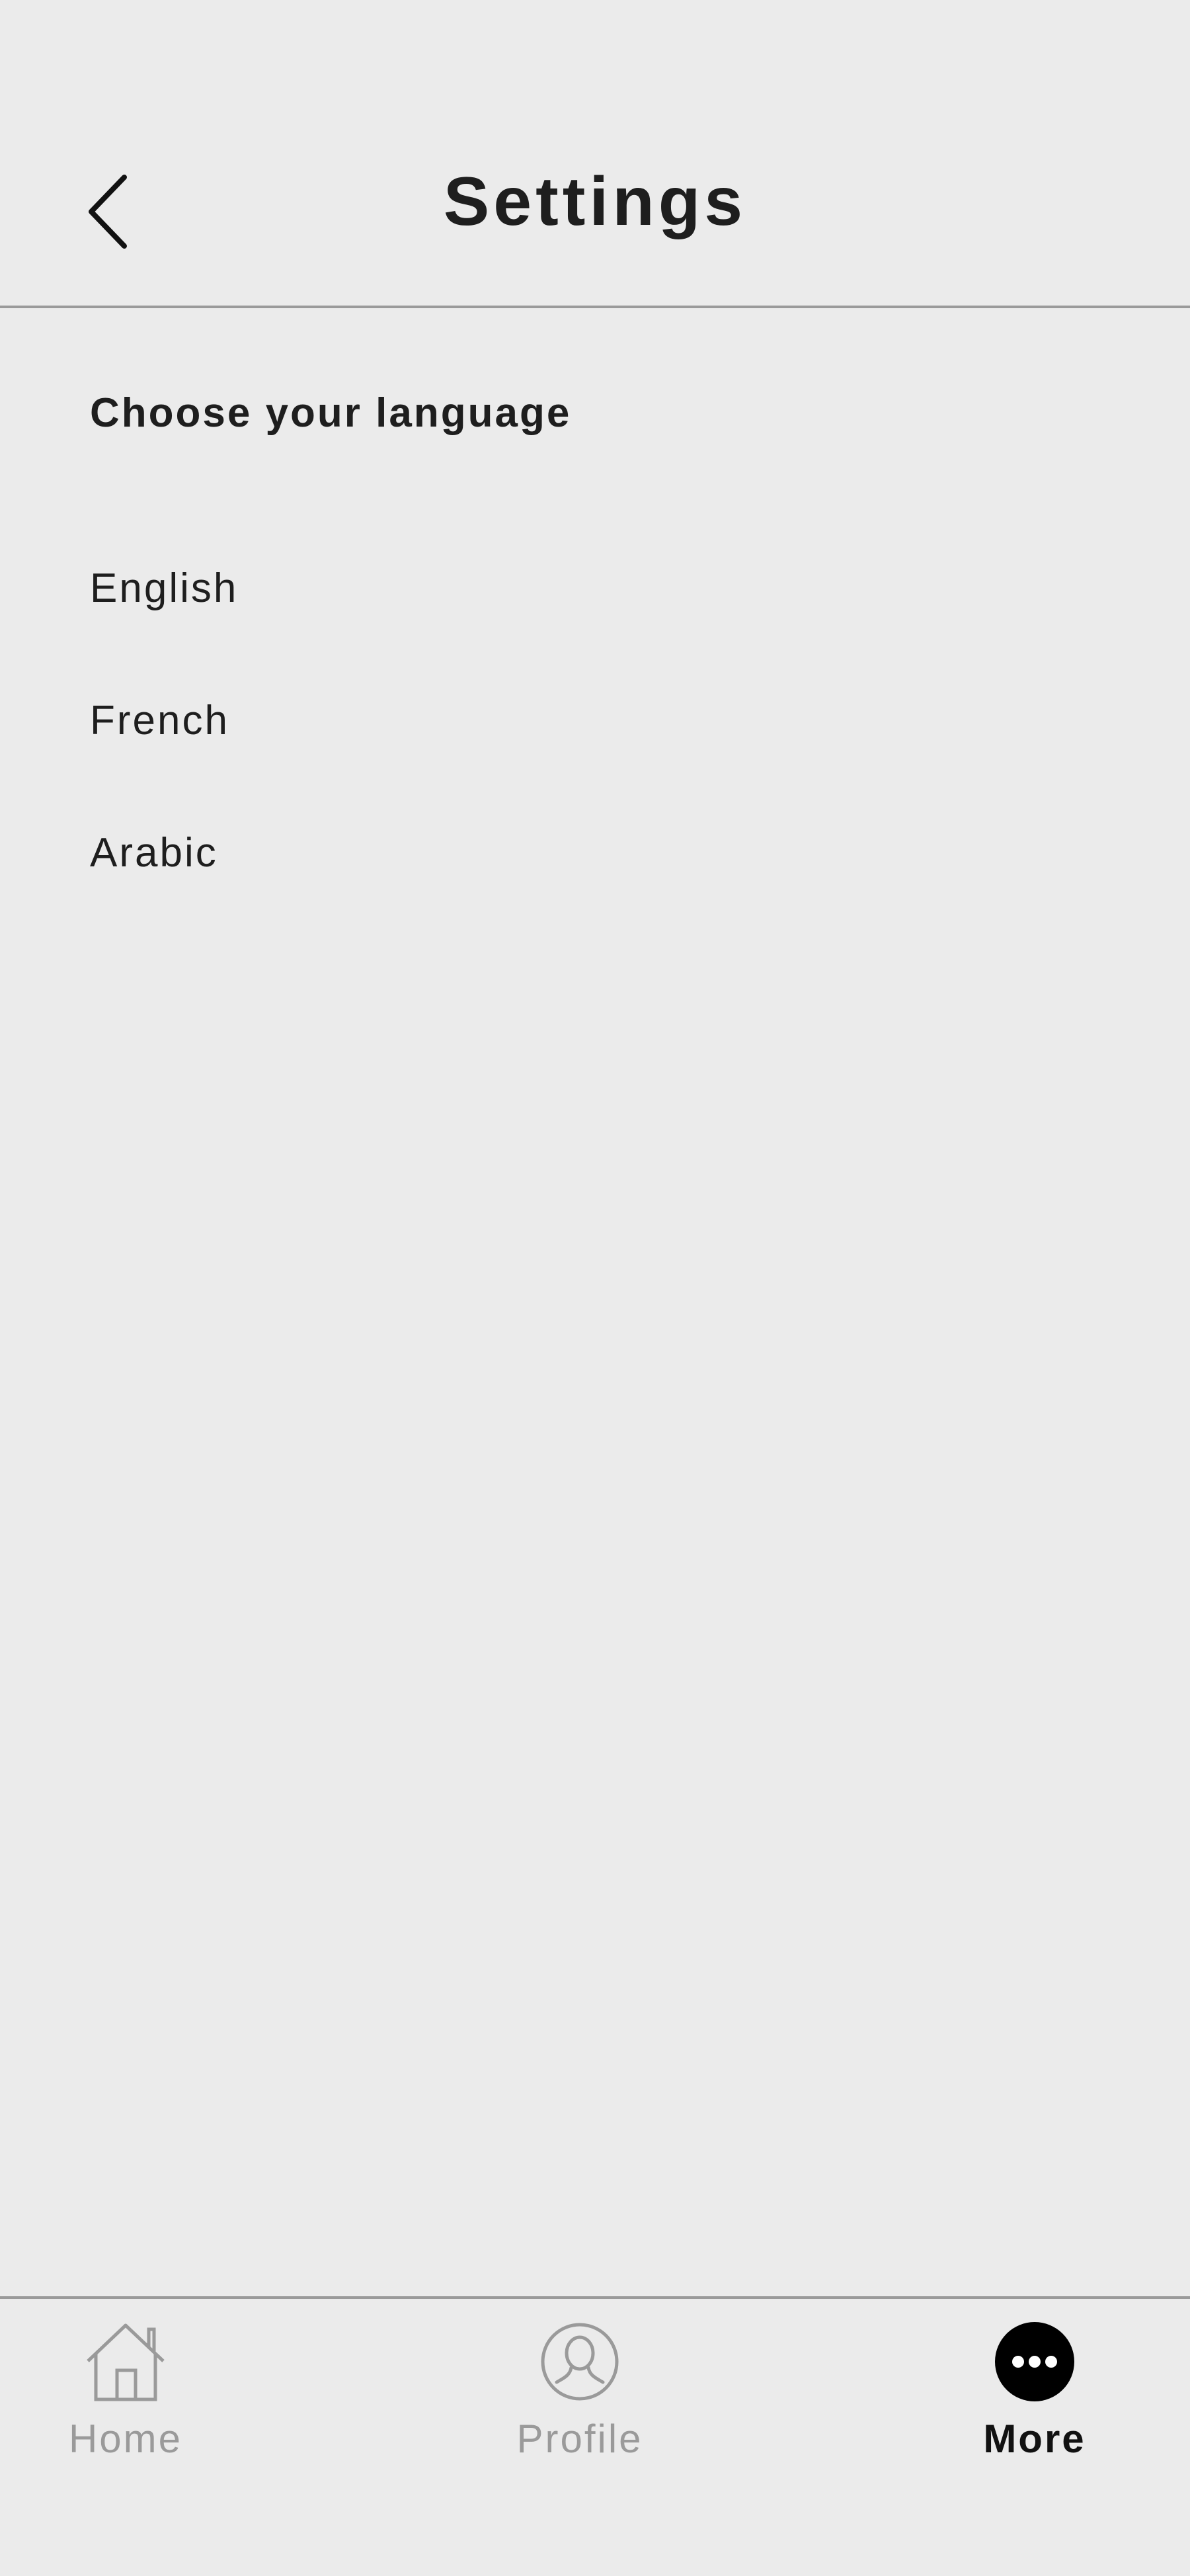 The image size is (1190, 2576). What do you see at coordinates (595, 608) in the screenshot?
I see `language-option-english: English` at bounding box center [595, 608].